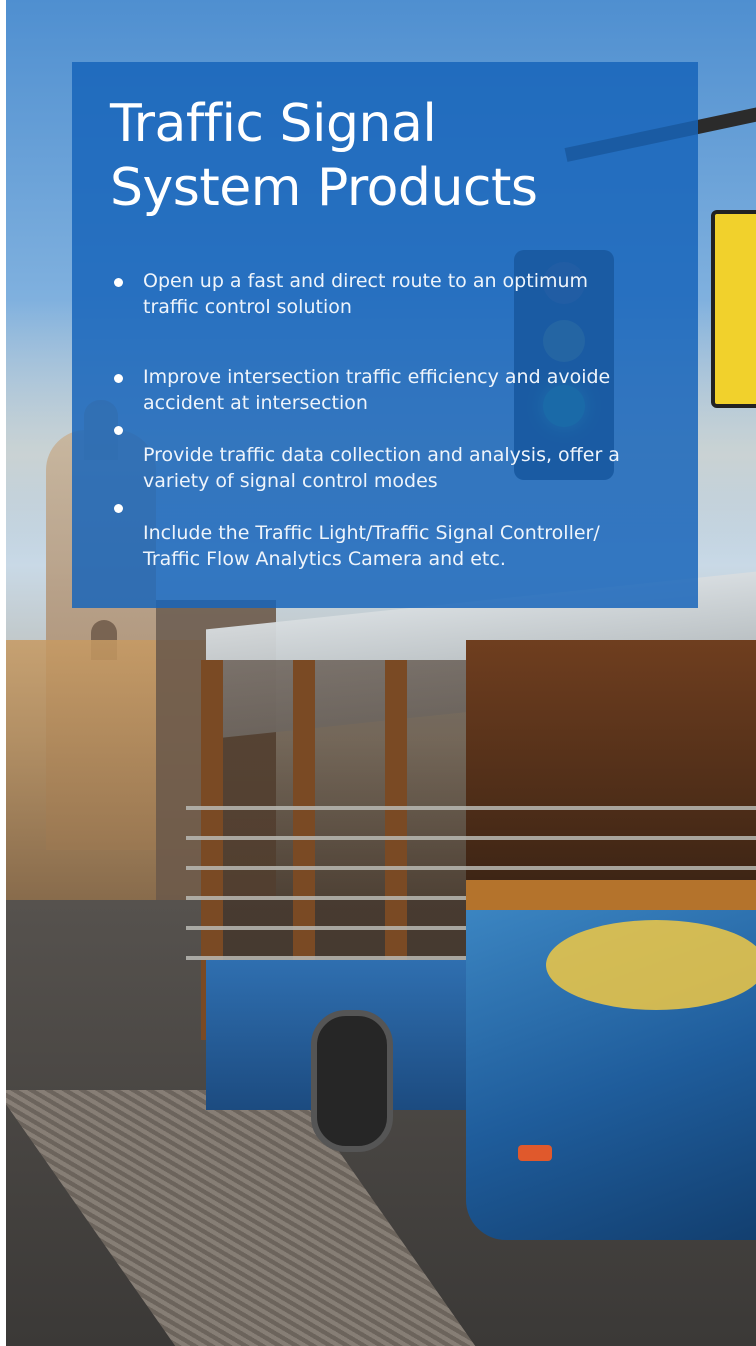  I want to click on feature-text-line: Traffic Flow Analytics Camera and etc., so click(324, 559).